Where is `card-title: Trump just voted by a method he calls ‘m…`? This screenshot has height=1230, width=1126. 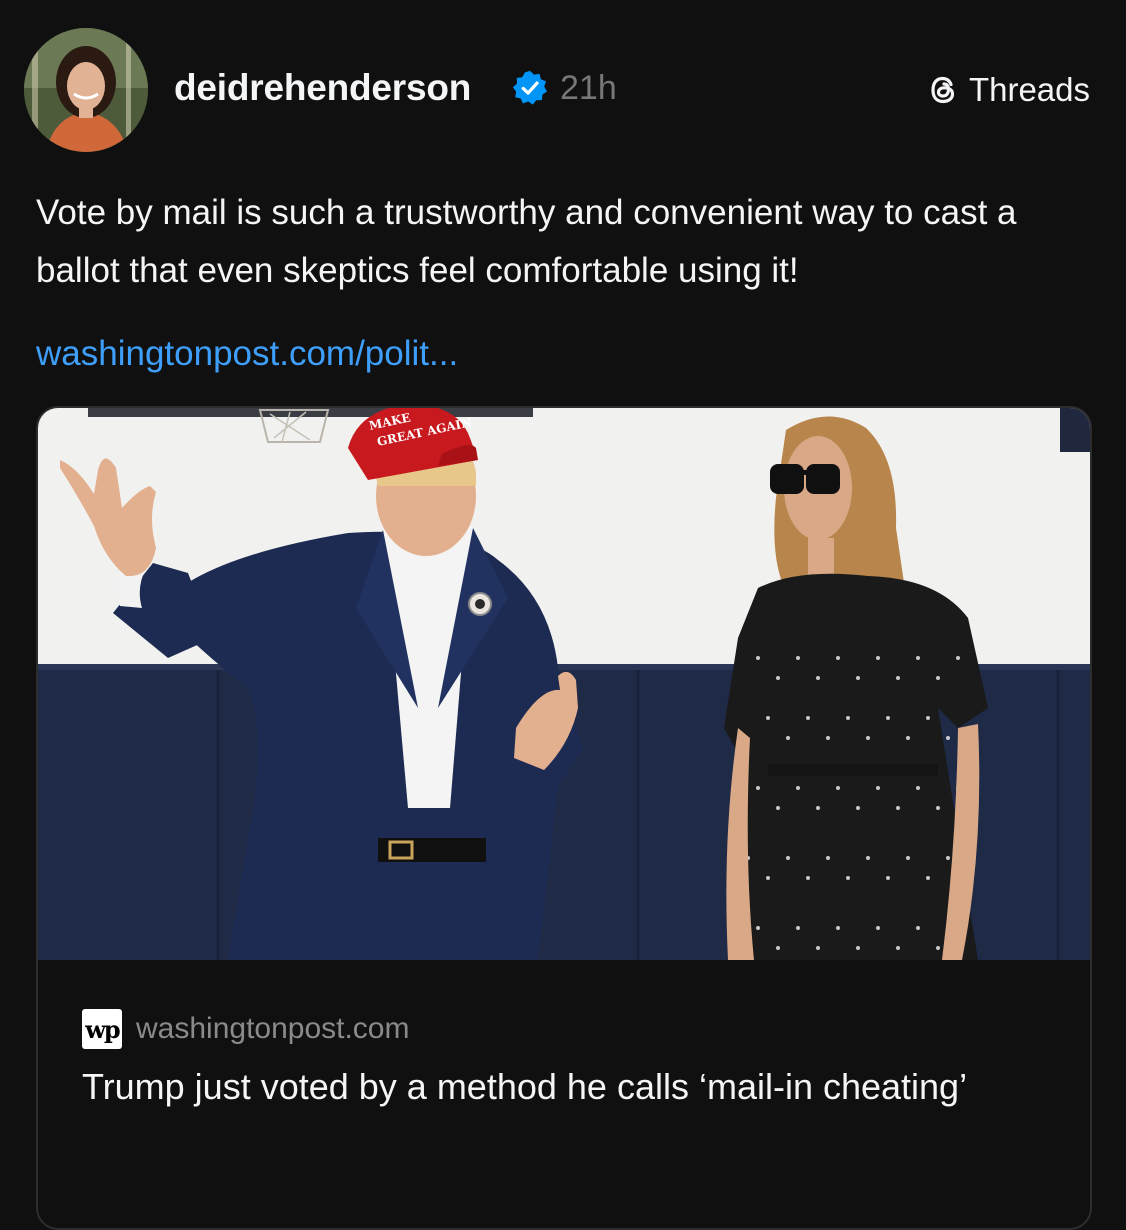
card-title: Trump just voted by a method he calls ‘m… is located at coordinates (562, 1087).